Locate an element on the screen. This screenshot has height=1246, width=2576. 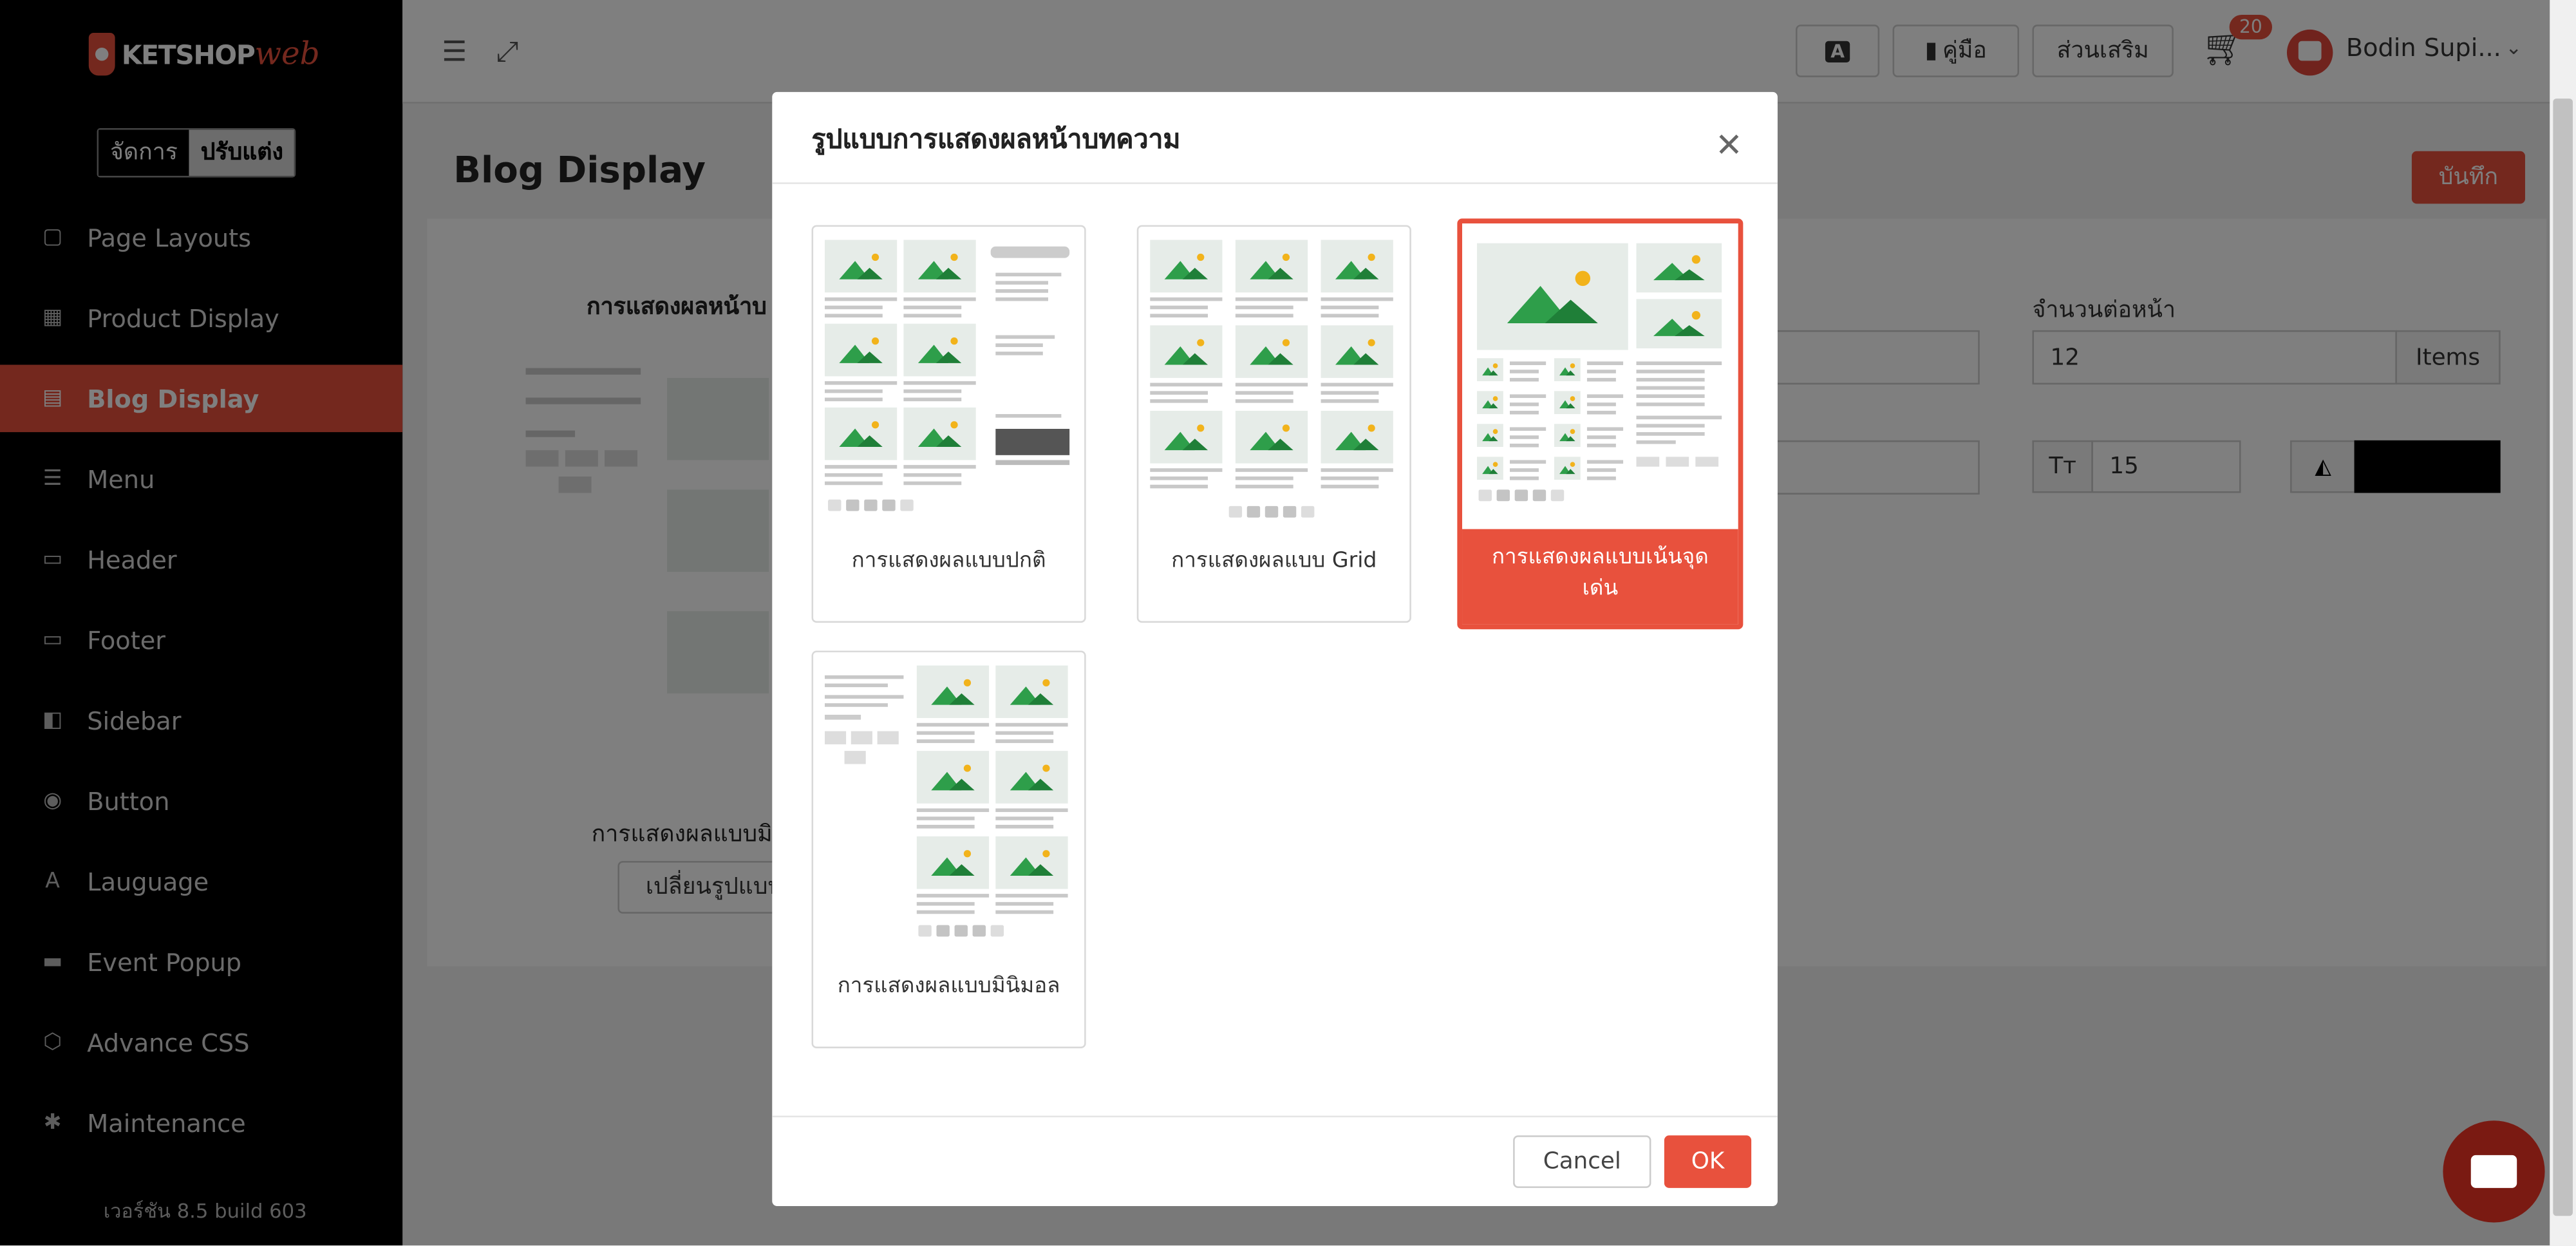
layout-option-label: การแสดงผลแบบเน้นจุดเด่น is located at coordinates (1600, 577).